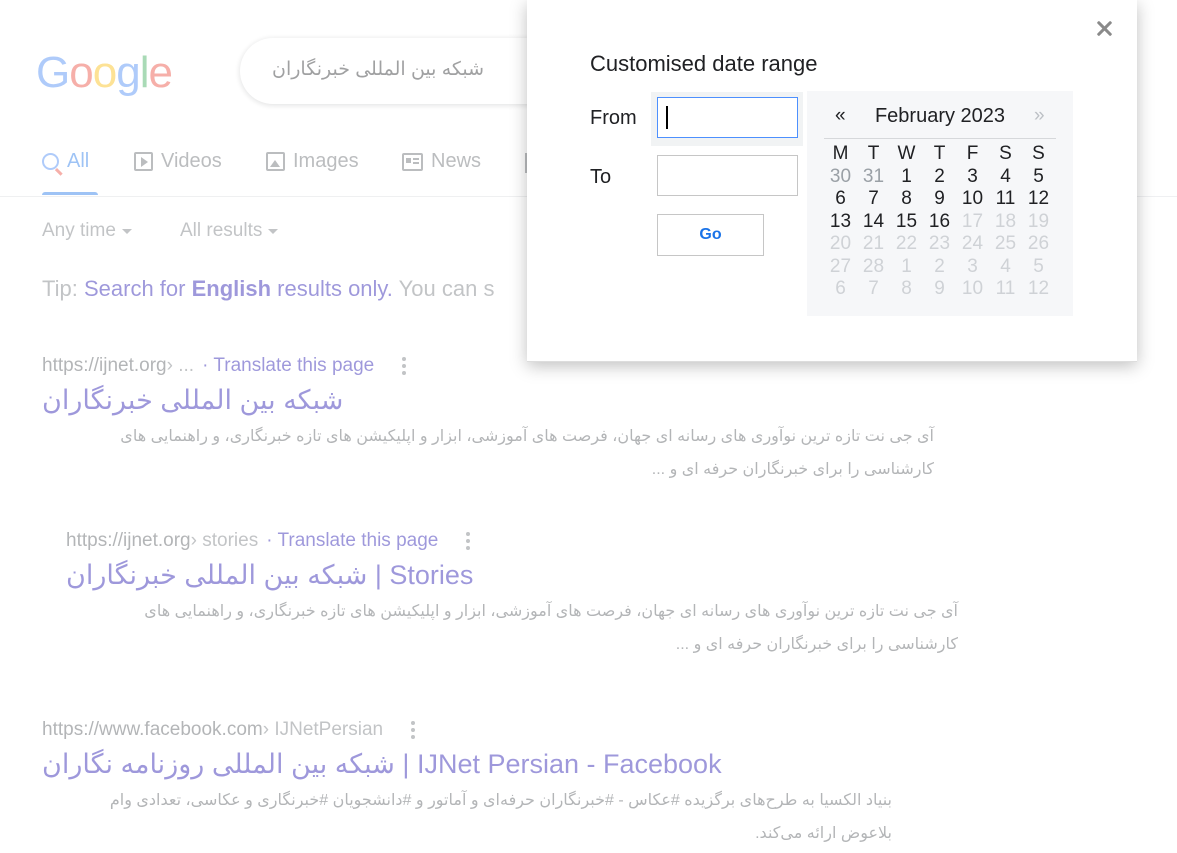  I want to click on weekday-header: F, so click(972, 153).